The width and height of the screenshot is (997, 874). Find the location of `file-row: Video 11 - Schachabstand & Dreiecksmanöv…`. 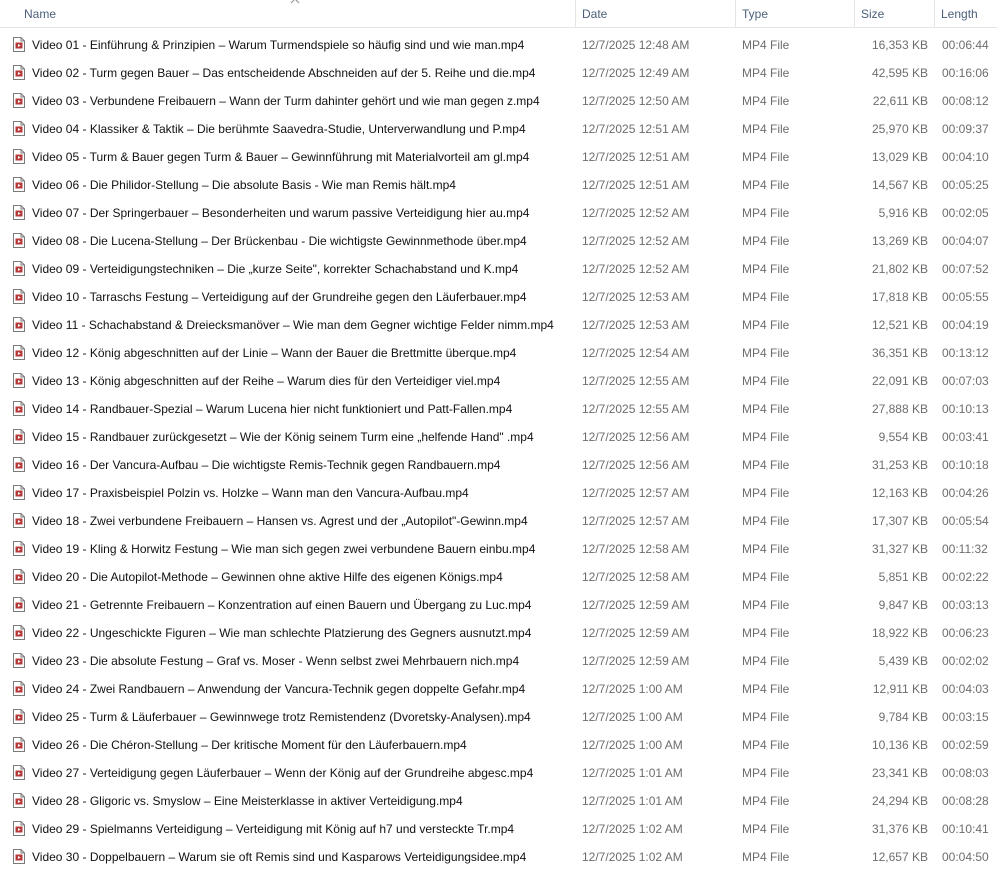

file-row: Video 11 - Schachabstand & Dreiecksmanöv… is located at coordinates (498, 325).